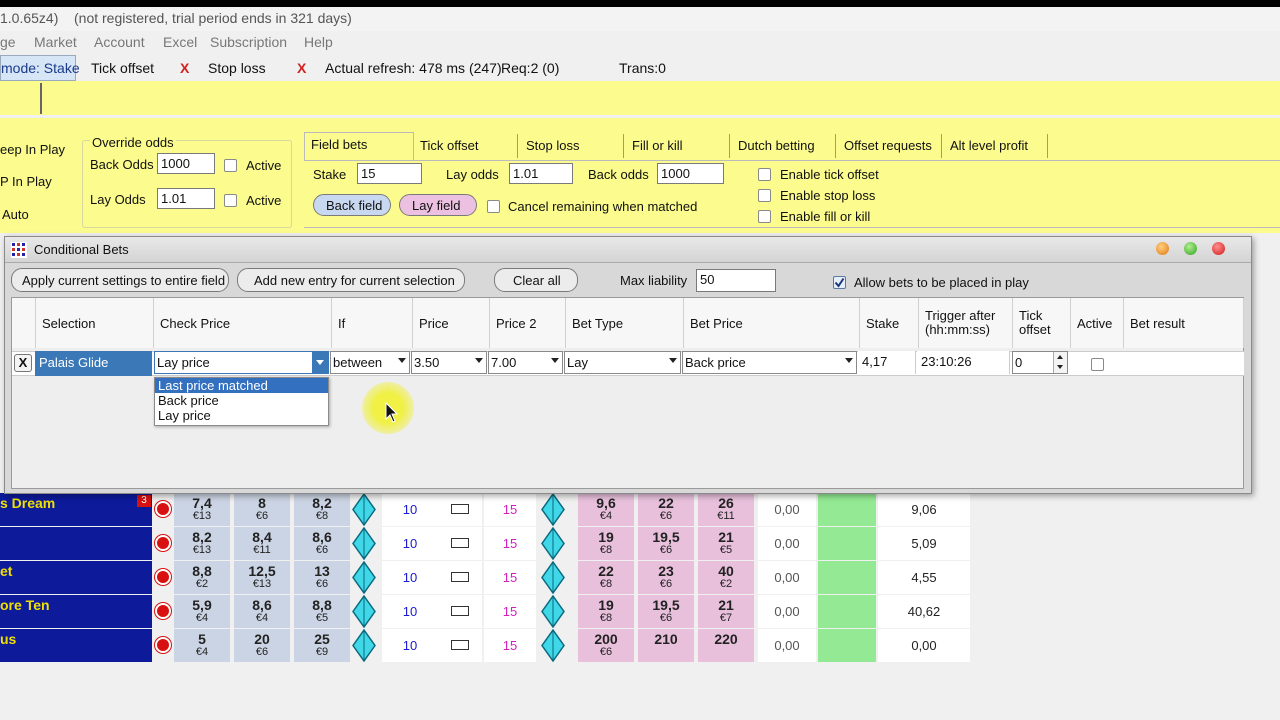 This screenshot has width=1280, height=720. Describe the element at coordinates (322, 509) in the screenshot. I see `back-price-1: 8,2 €8` at that location.